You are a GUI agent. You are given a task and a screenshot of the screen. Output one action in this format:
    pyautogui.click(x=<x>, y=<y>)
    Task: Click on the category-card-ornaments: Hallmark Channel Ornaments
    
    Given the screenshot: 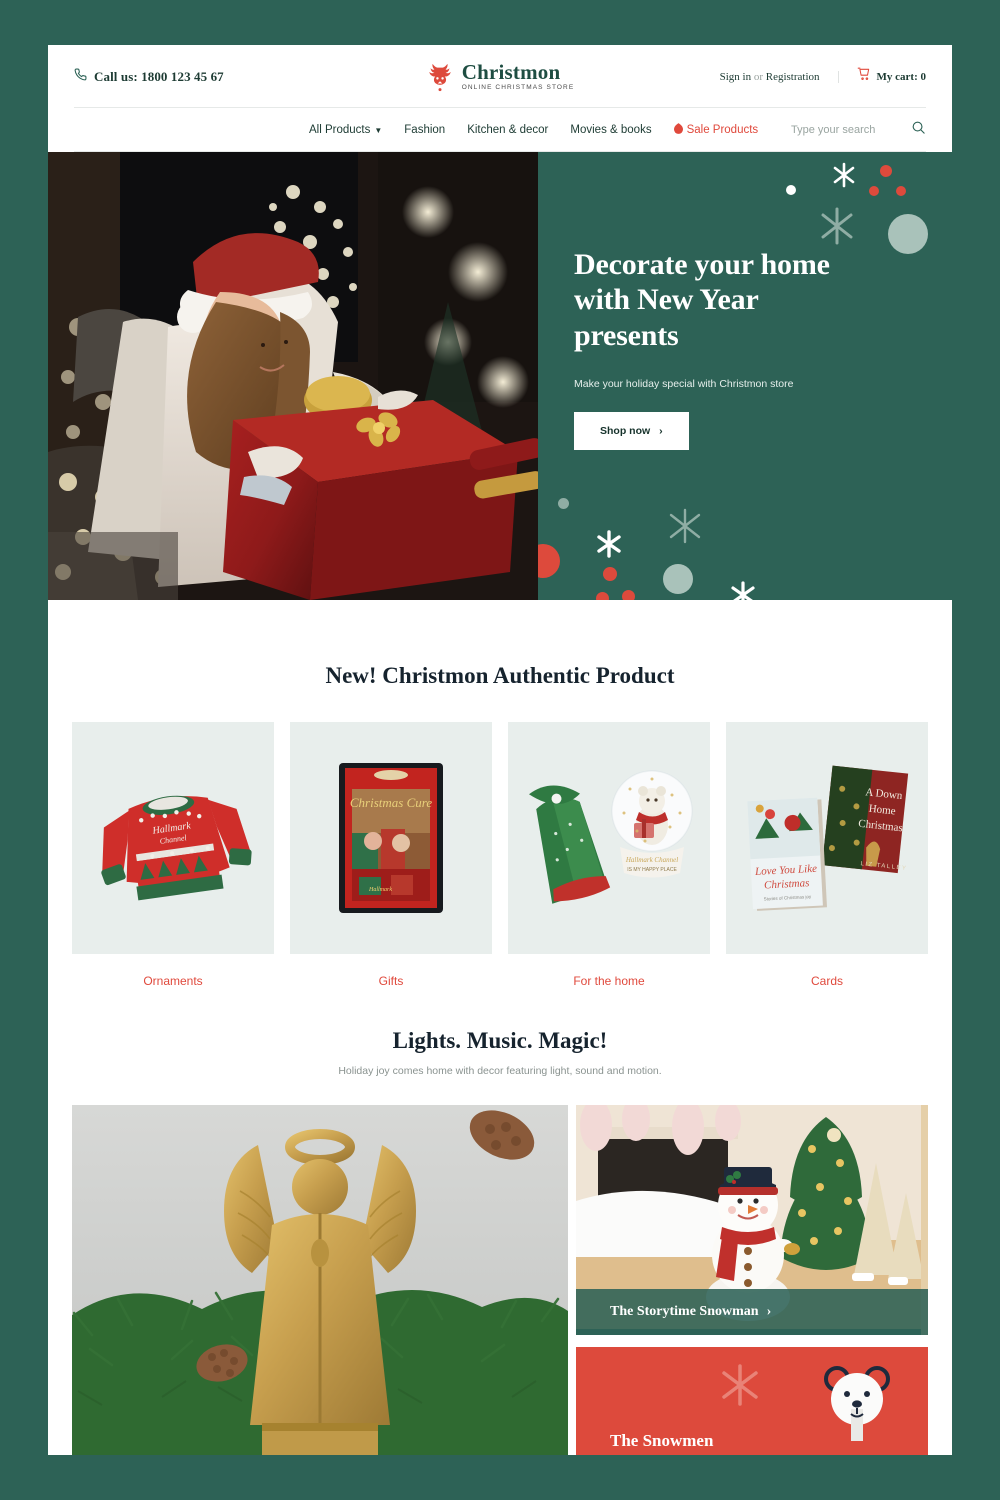 What is the action you would take?
    pyautogui.click(x=173, y=855)
    